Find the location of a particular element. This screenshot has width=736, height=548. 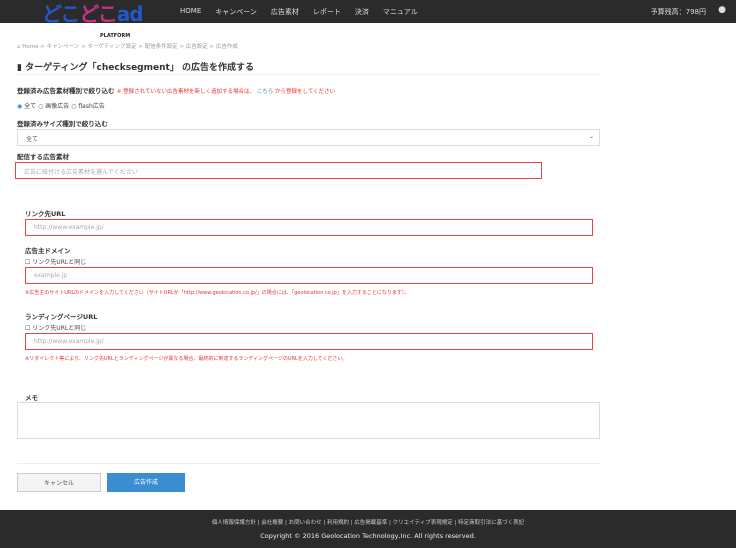

nav-campaign: キャンペーン is located at coordinates (236, 12).